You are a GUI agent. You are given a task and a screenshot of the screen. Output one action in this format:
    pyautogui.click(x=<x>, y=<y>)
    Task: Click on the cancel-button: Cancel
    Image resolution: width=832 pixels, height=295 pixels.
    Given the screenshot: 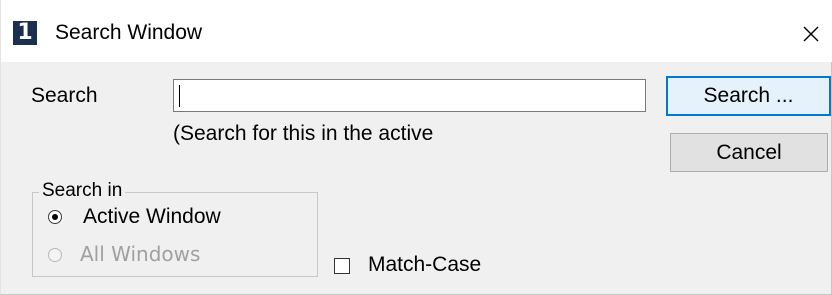 What is the action you would take?
    pyautogui.click(x=749, y=152)
    